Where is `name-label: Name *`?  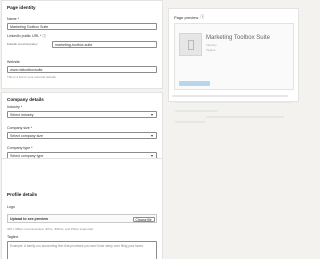
name-label: Name * is located at coordinates (13, 19).